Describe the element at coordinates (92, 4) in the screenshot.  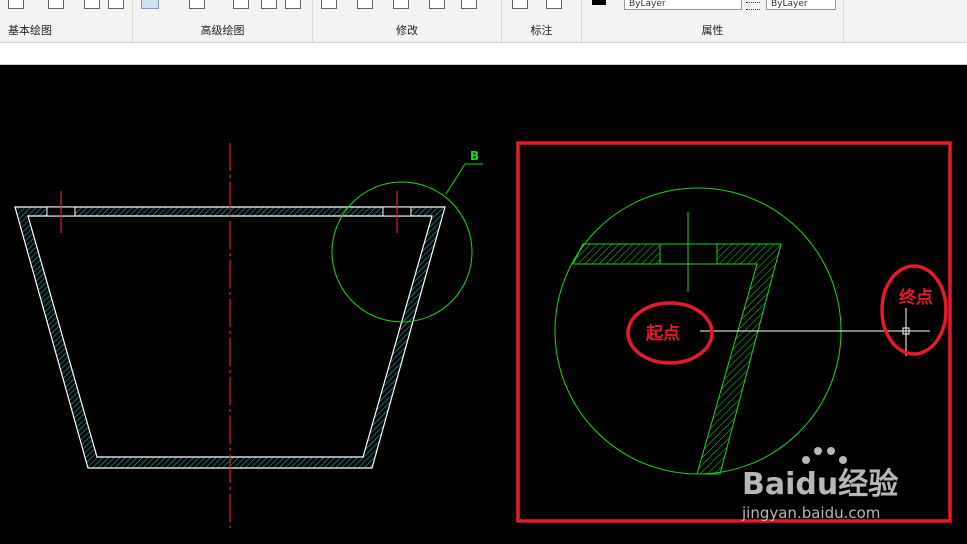
I see `rectangle-tool-icon` at that location.